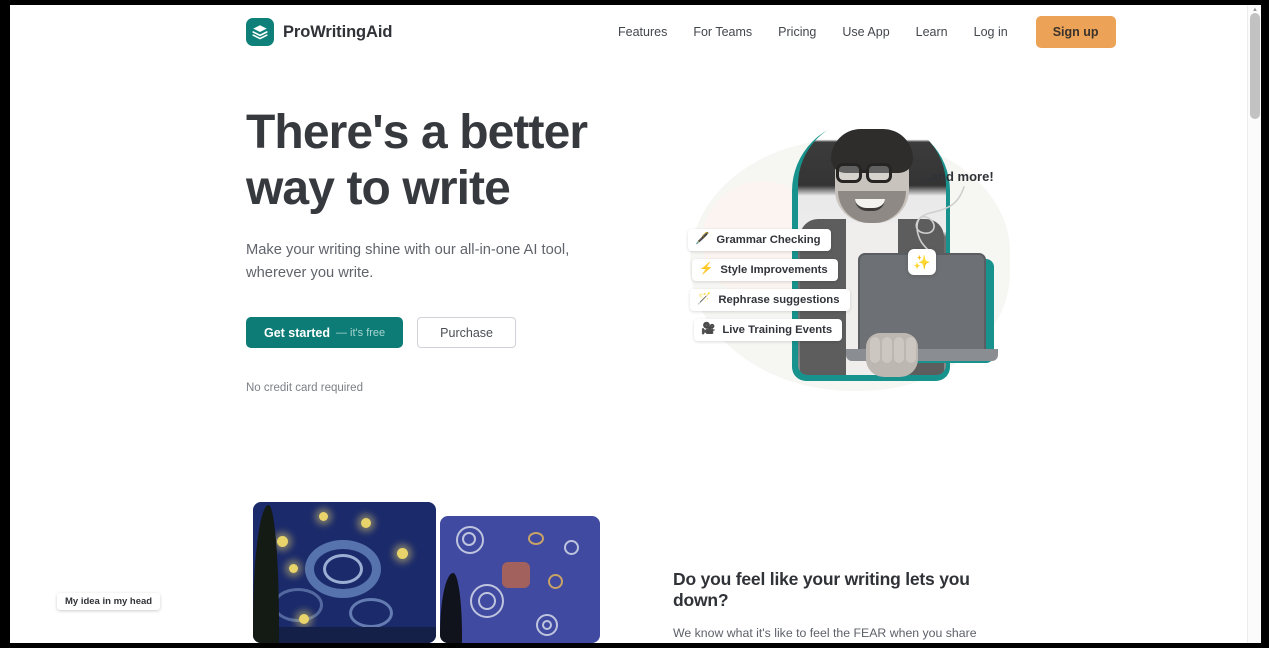 This screenshot has width=1269, height=648. I want to click on feature-card-row: 🖋️ Grammar Checking, so click(769, 244).